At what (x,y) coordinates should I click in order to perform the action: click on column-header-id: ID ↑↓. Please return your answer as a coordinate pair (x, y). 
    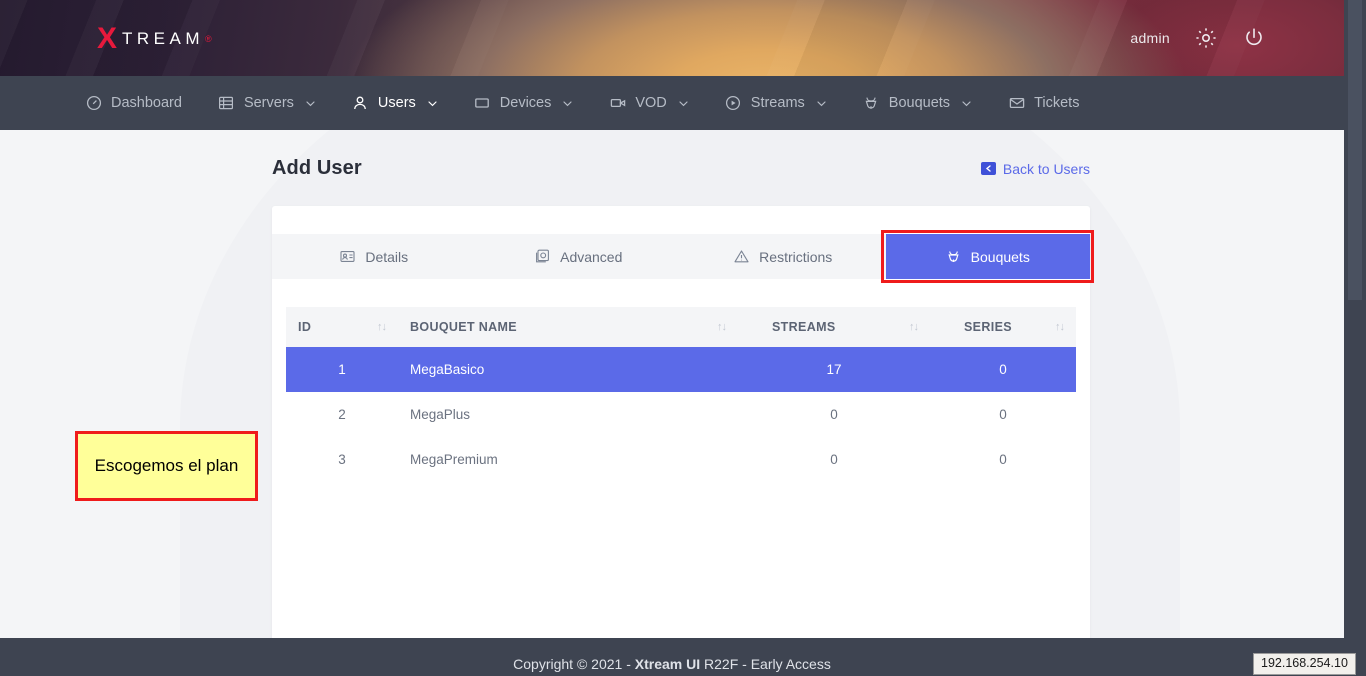
    Looking at the image, I should click on (342, 327).